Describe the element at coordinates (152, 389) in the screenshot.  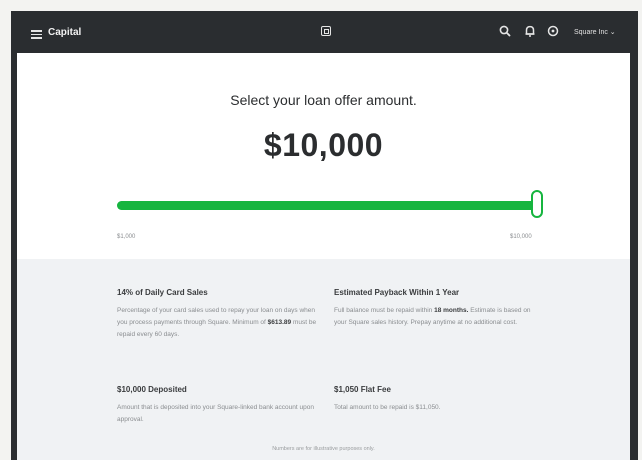
I see `deposit-title: $10,000 Deposited` at that location.